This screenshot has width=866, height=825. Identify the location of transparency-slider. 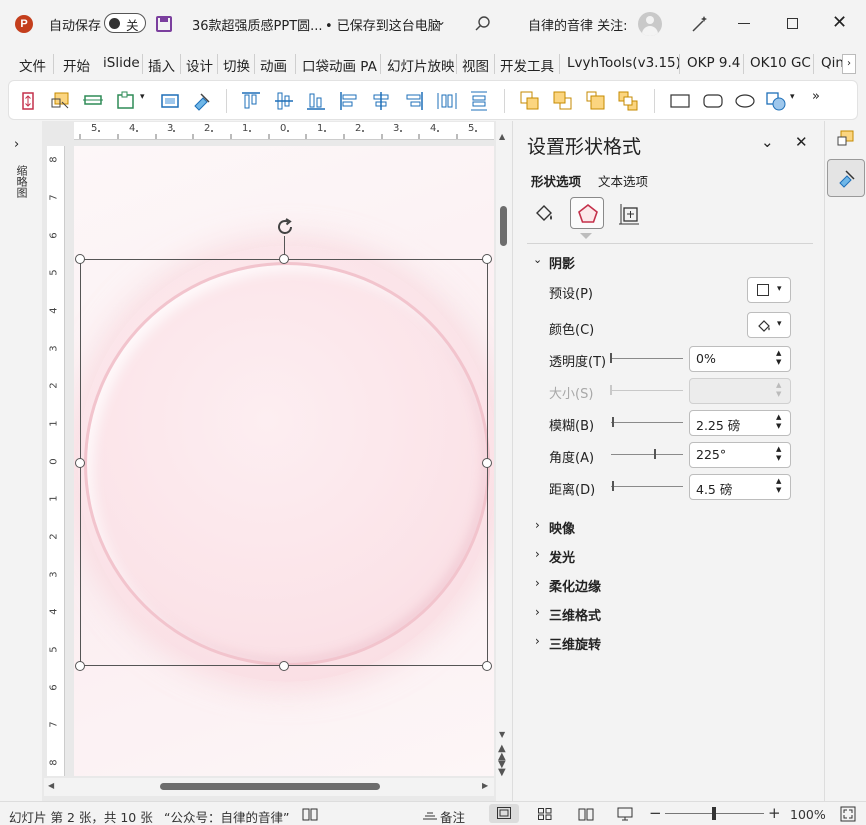
(647, 358).